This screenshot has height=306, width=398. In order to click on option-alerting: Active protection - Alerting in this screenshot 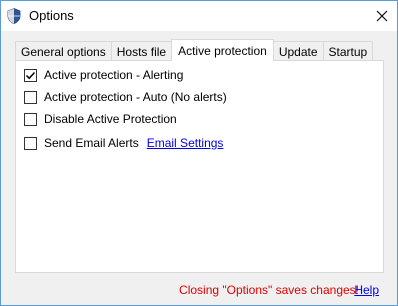, I will do `click(103, 75)`.